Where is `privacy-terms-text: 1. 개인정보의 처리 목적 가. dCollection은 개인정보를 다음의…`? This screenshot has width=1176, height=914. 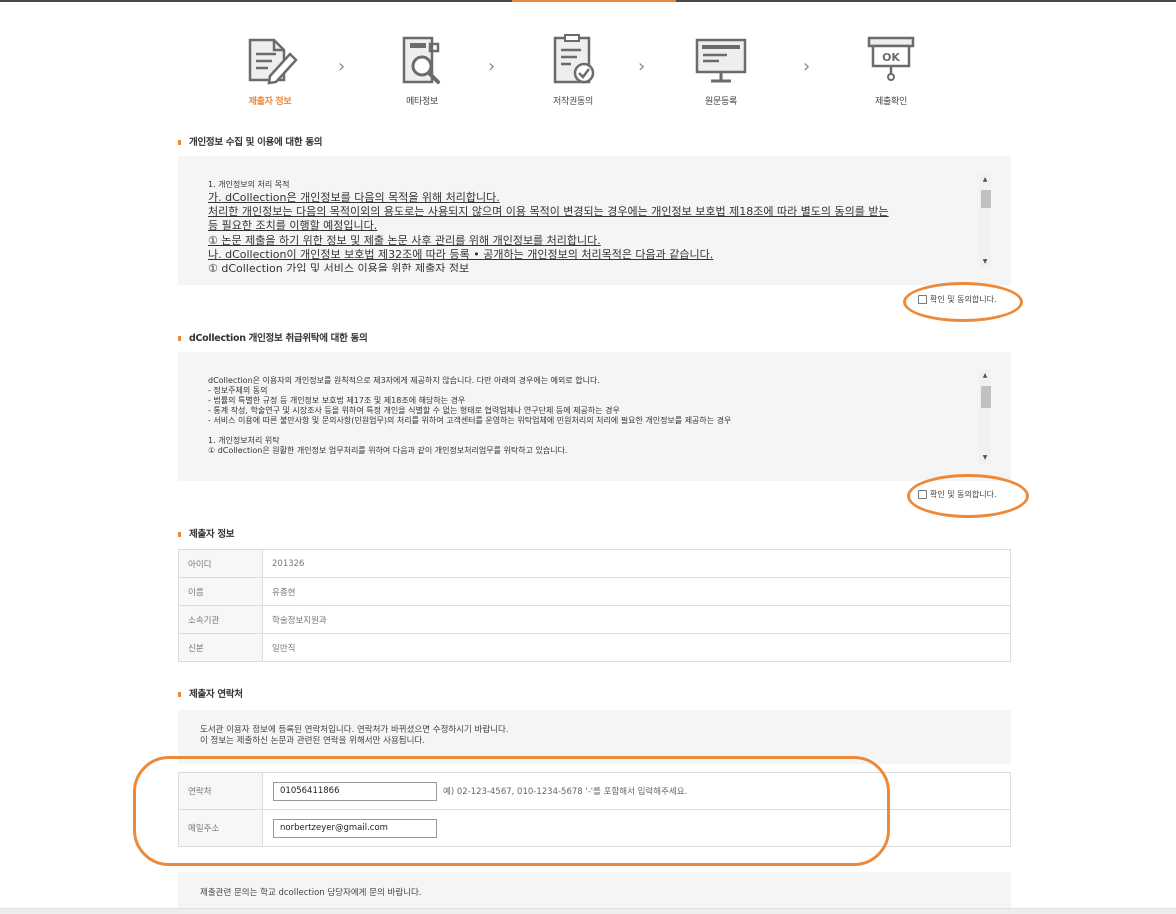 privacy-terms-text: 1. 개인정보의 처리 목적 가. dCollection은 개인정보를 다음의… is located at coordinates (548, 226).